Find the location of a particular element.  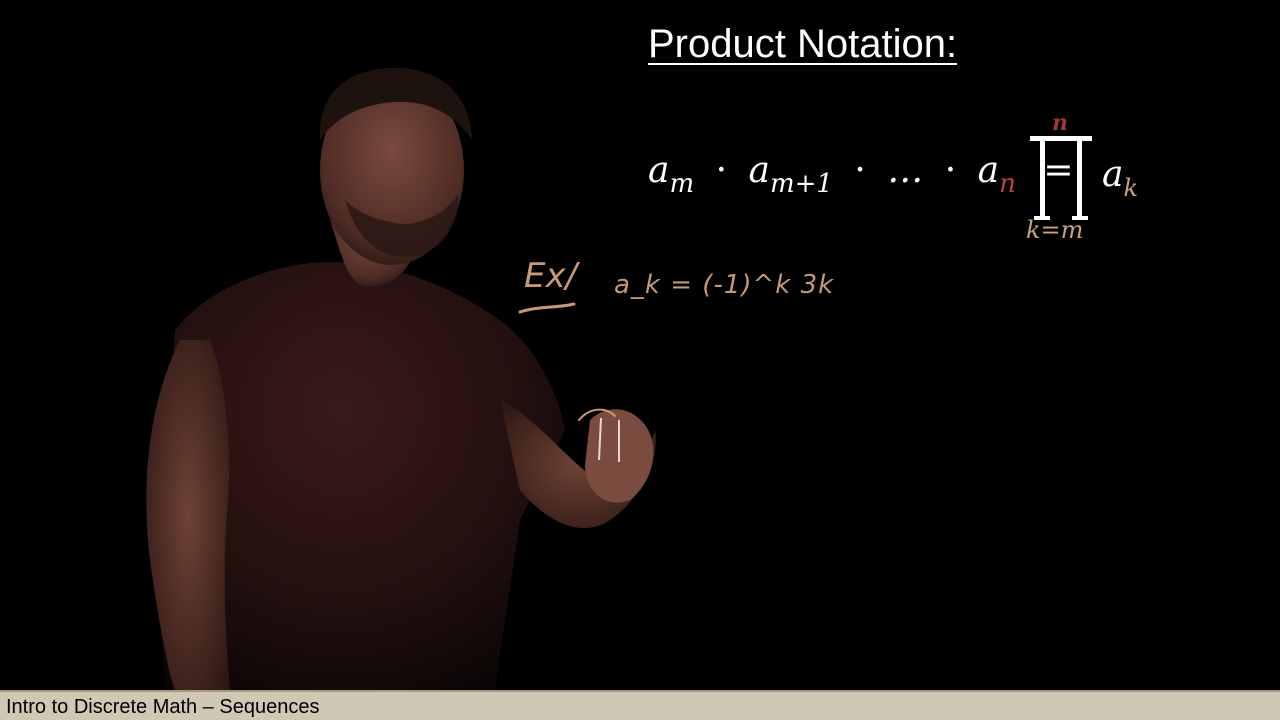

product-lower-limit: k=m is located at coordinates (1055, 230).